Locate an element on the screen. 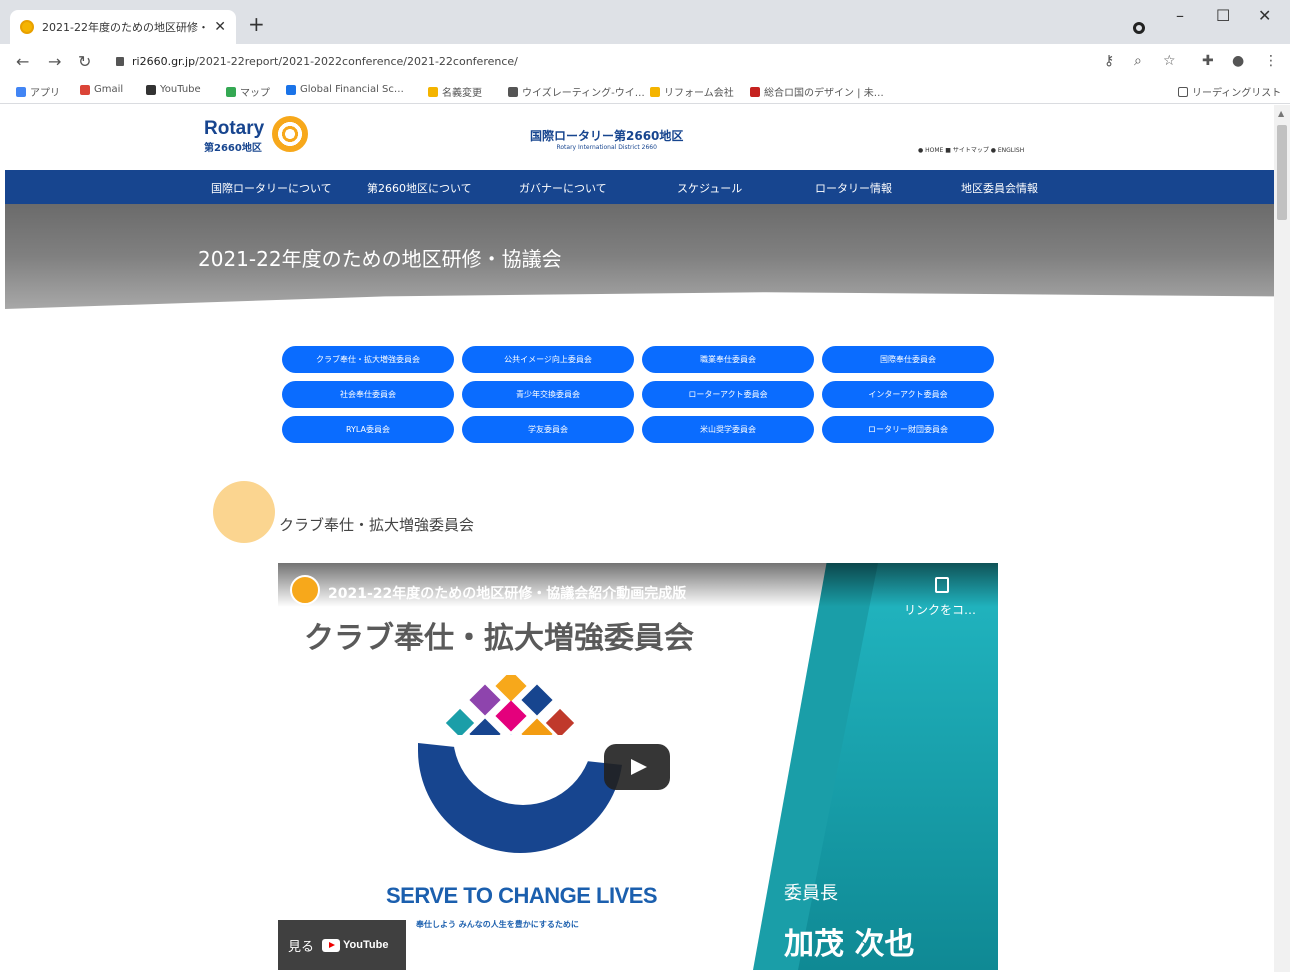 This screenshot has width=1290, height=972. bookmark-item: マップ is located at coordinates (248, 91).